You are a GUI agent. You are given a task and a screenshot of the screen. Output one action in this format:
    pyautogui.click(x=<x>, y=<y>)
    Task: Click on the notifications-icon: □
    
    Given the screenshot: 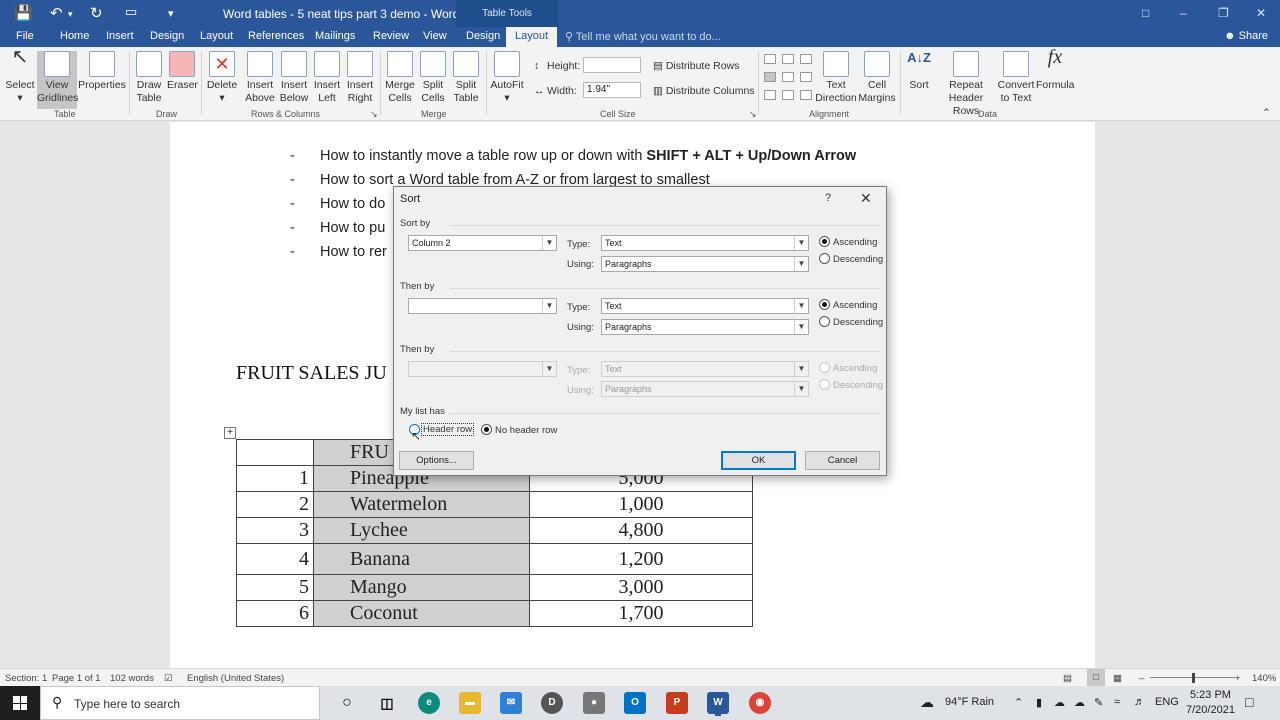 What is the action you would take?
    pyautogui.click(x=1249, y=702)
    